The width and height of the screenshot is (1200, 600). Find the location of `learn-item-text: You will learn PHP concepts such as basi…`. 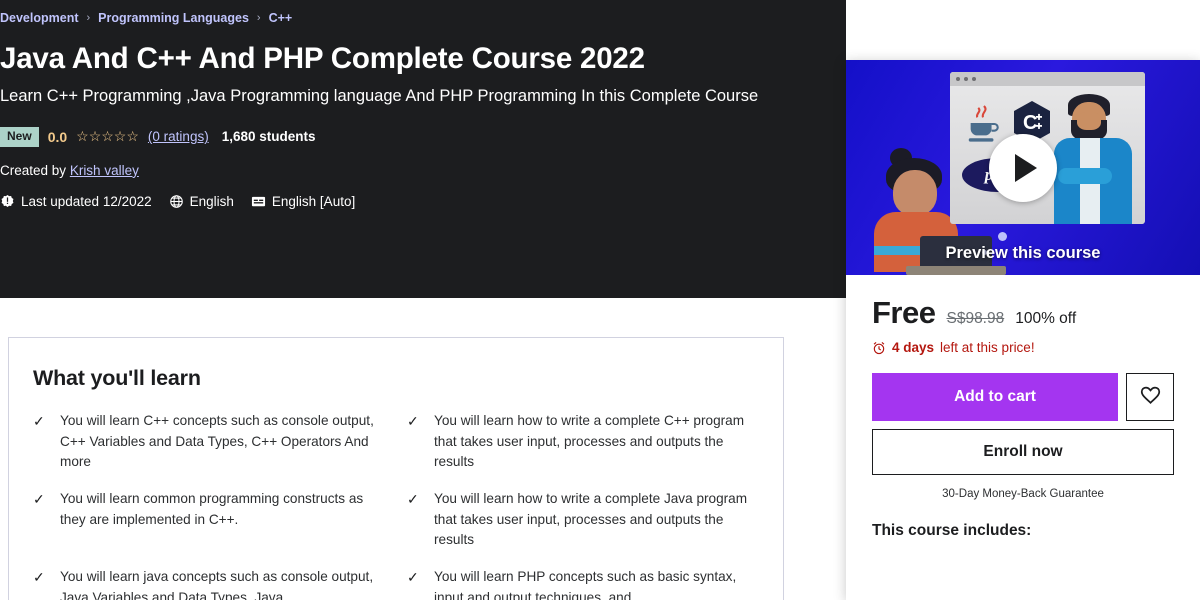

learn-item-text: You will learn PHP concepts such as basi… is located at coordinates (585, 584).